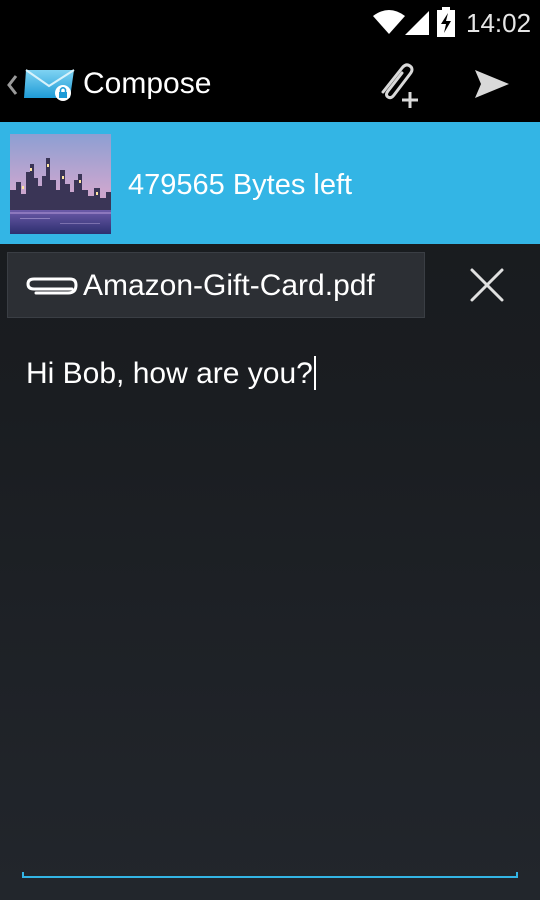 Image resolution: width=540 pixels, height=900 pixels. Describe the element at coordinates (270, 23) in the screenshot. I see `status-bar: 14:02` at that location.